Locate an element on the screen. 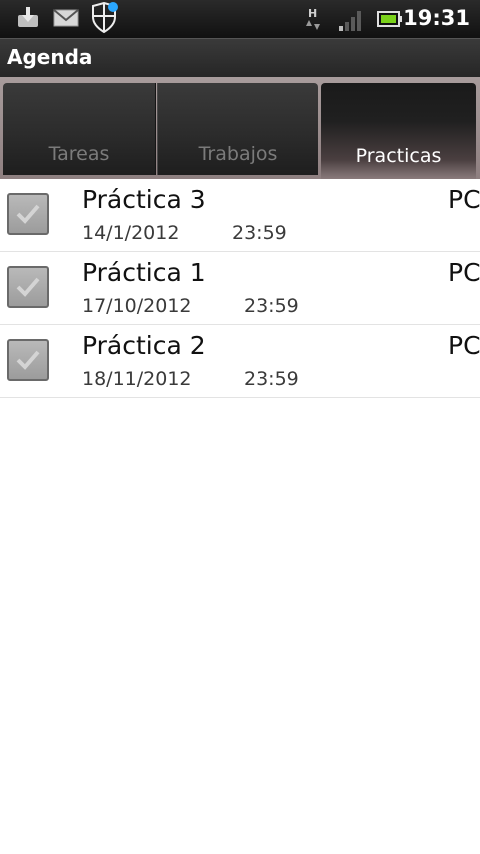 This screenshot has width=480, height=854. tab-bar: Tareas Trabajos Practicas is located at coordinates (240, 128).